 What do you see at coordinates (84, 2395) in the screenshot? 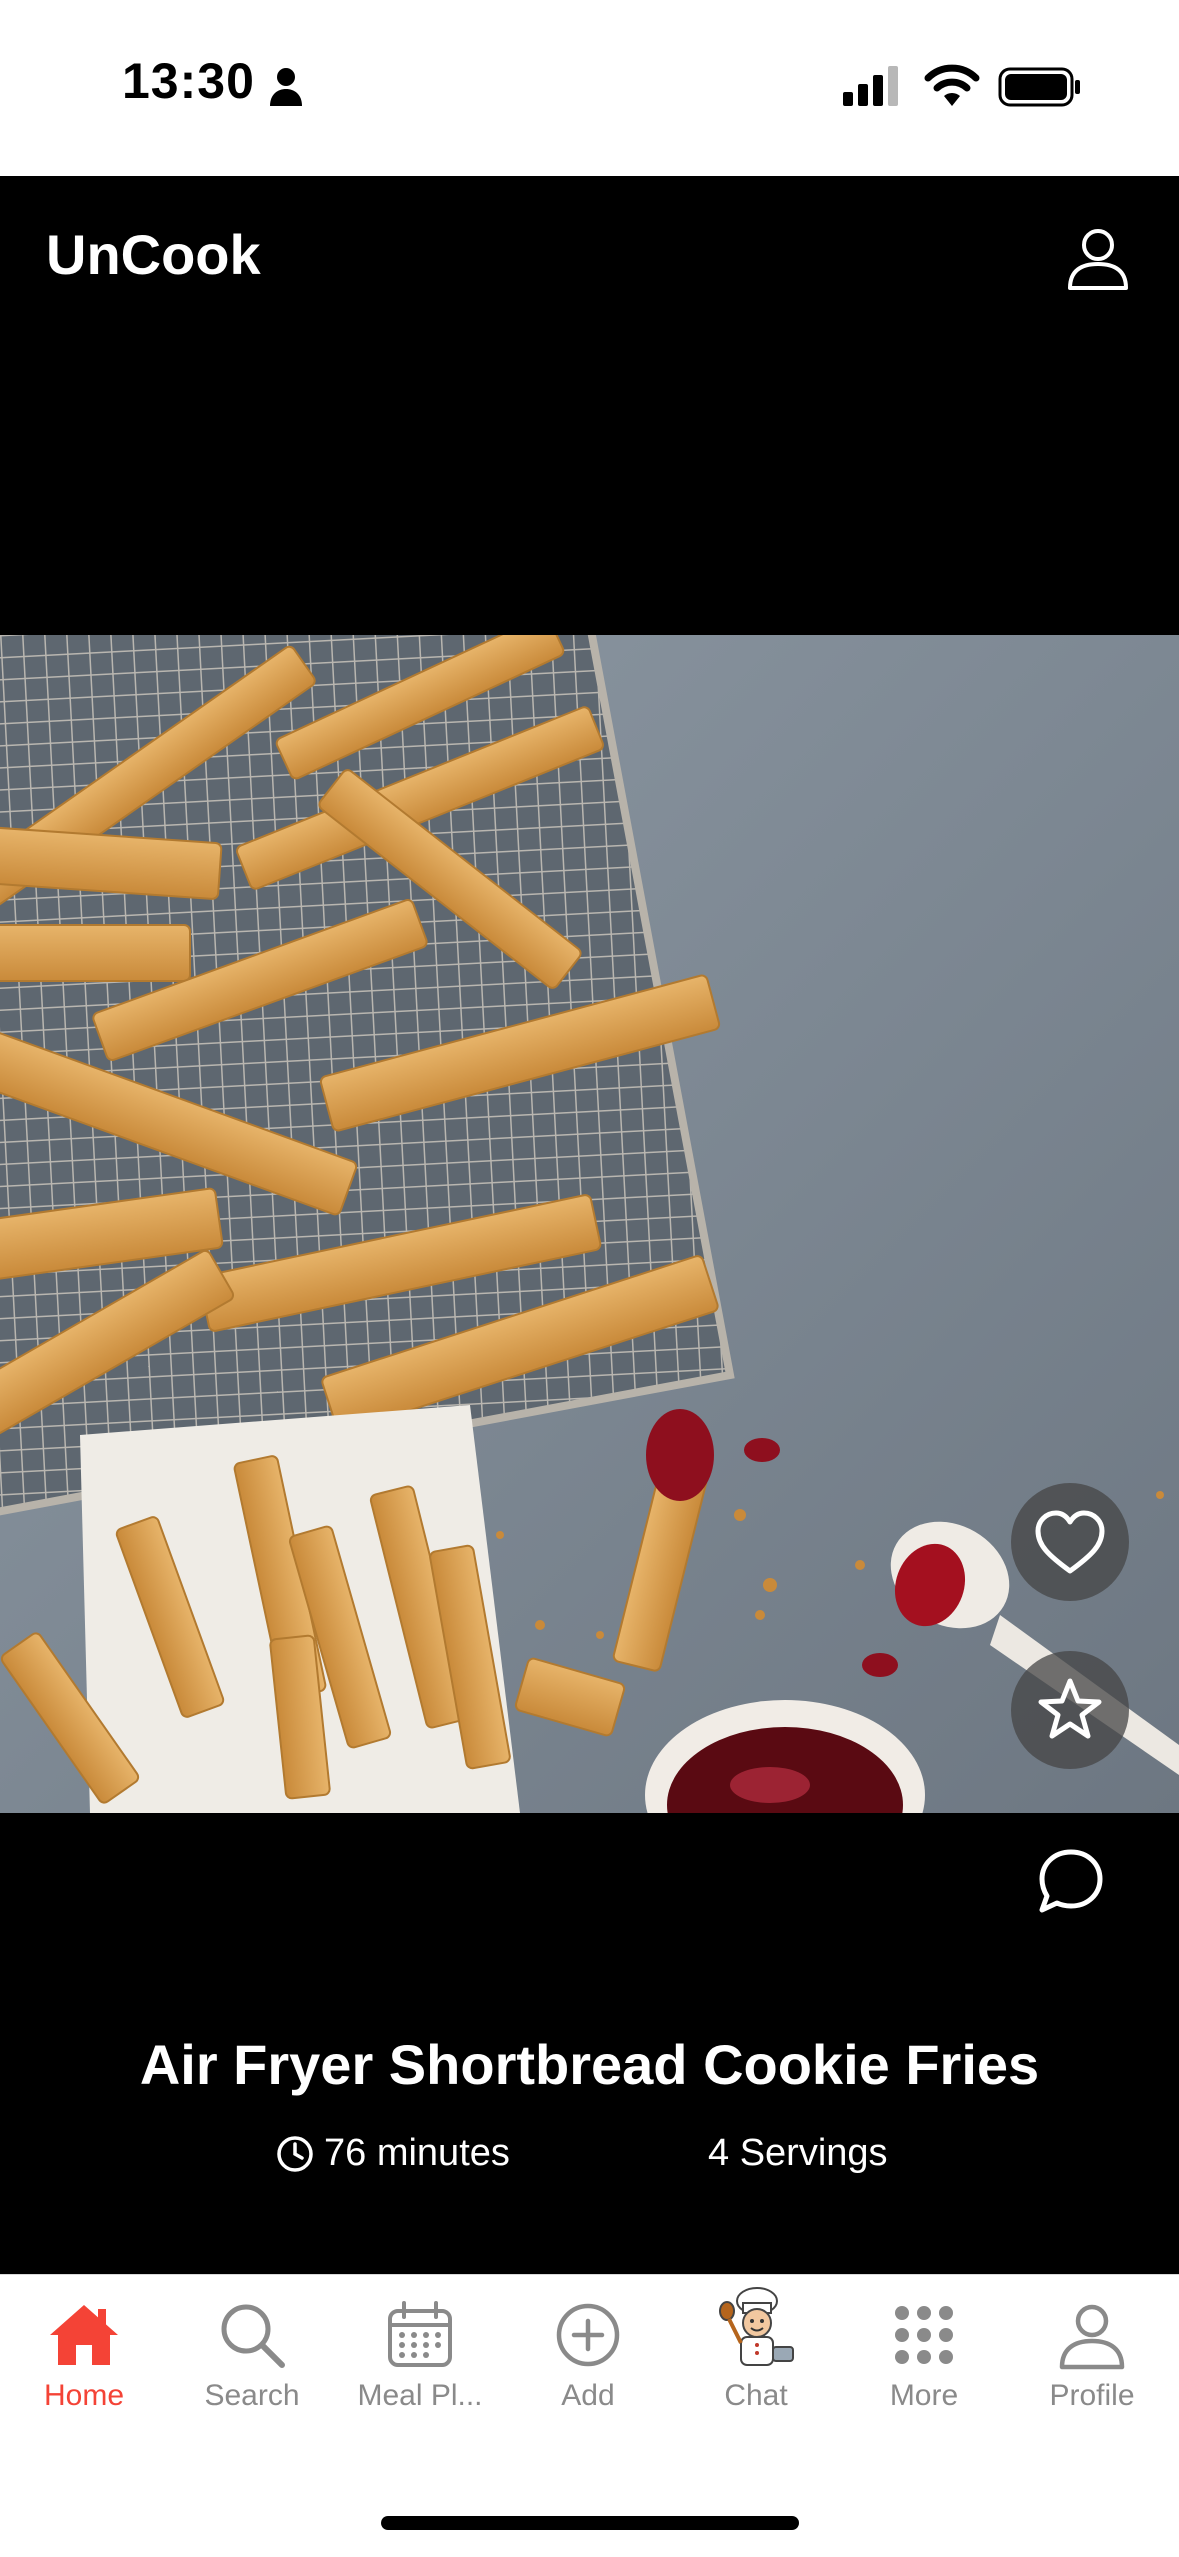
I see `tab-home-label: Home` at bounding box center [84, 2395].